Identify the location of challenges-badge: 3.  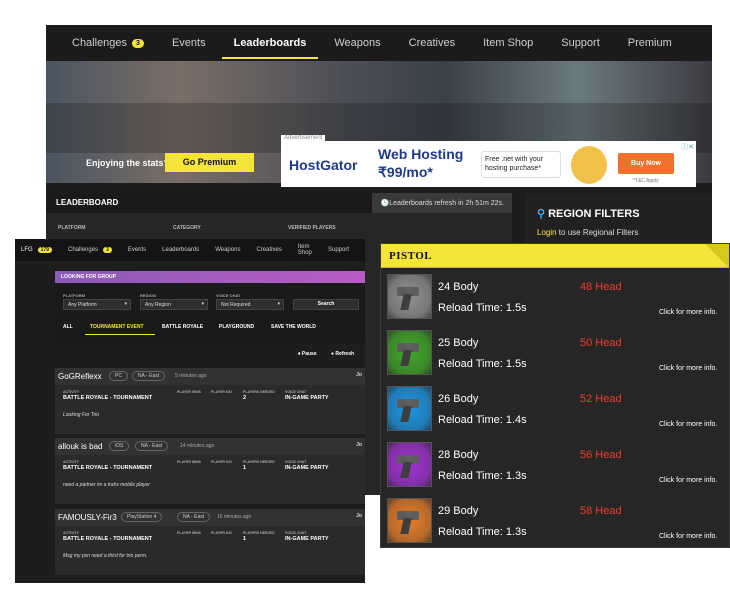
(138, 43).